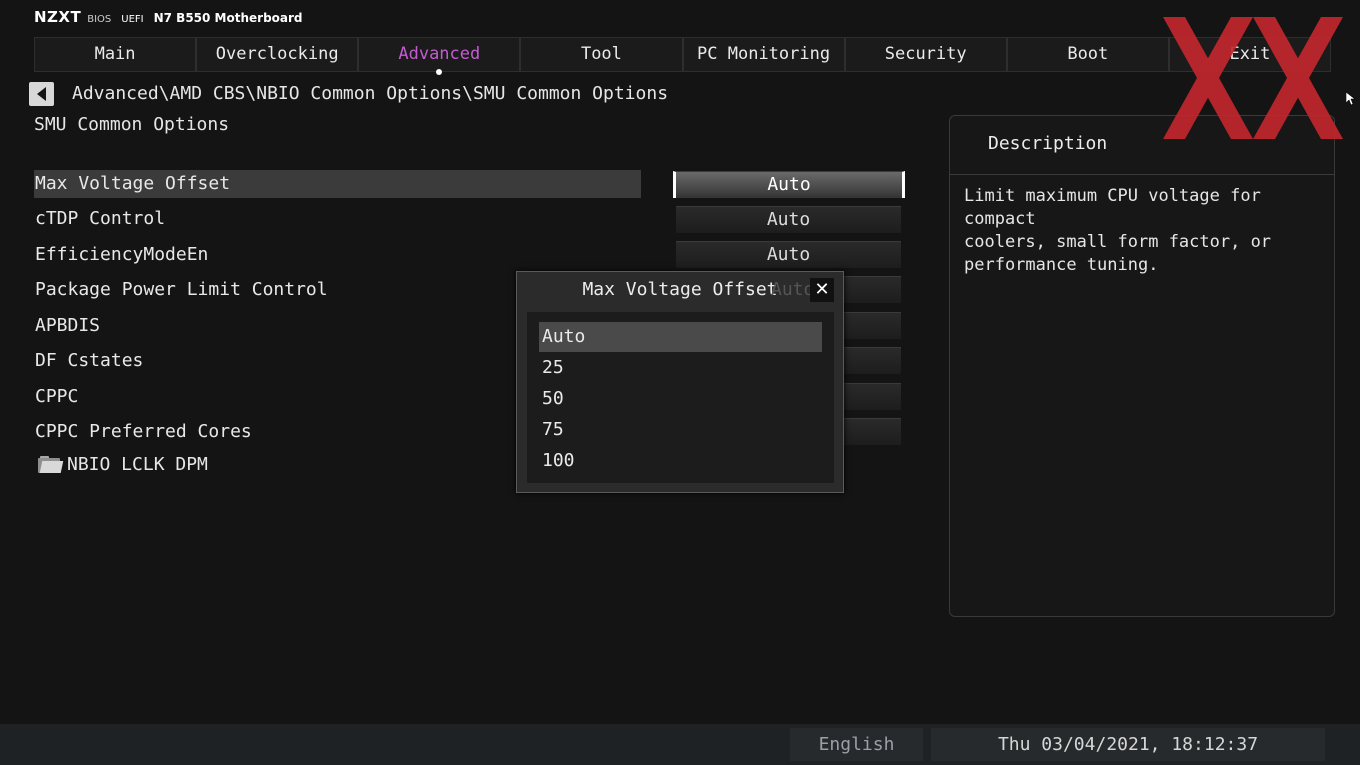 This screenshot has height=765, width=1360. I want to click on tab-tool: Tool, so click(601, 54).